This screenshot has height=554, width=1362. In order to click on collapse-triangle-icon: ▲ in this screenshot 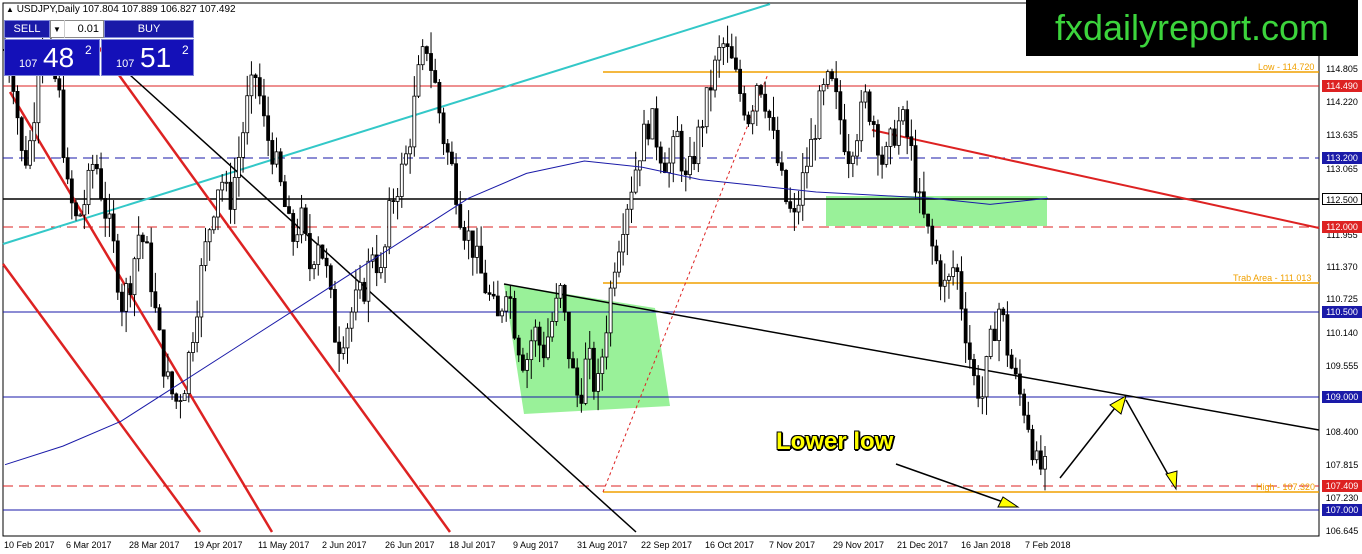, I will do `click(10, 9)`.